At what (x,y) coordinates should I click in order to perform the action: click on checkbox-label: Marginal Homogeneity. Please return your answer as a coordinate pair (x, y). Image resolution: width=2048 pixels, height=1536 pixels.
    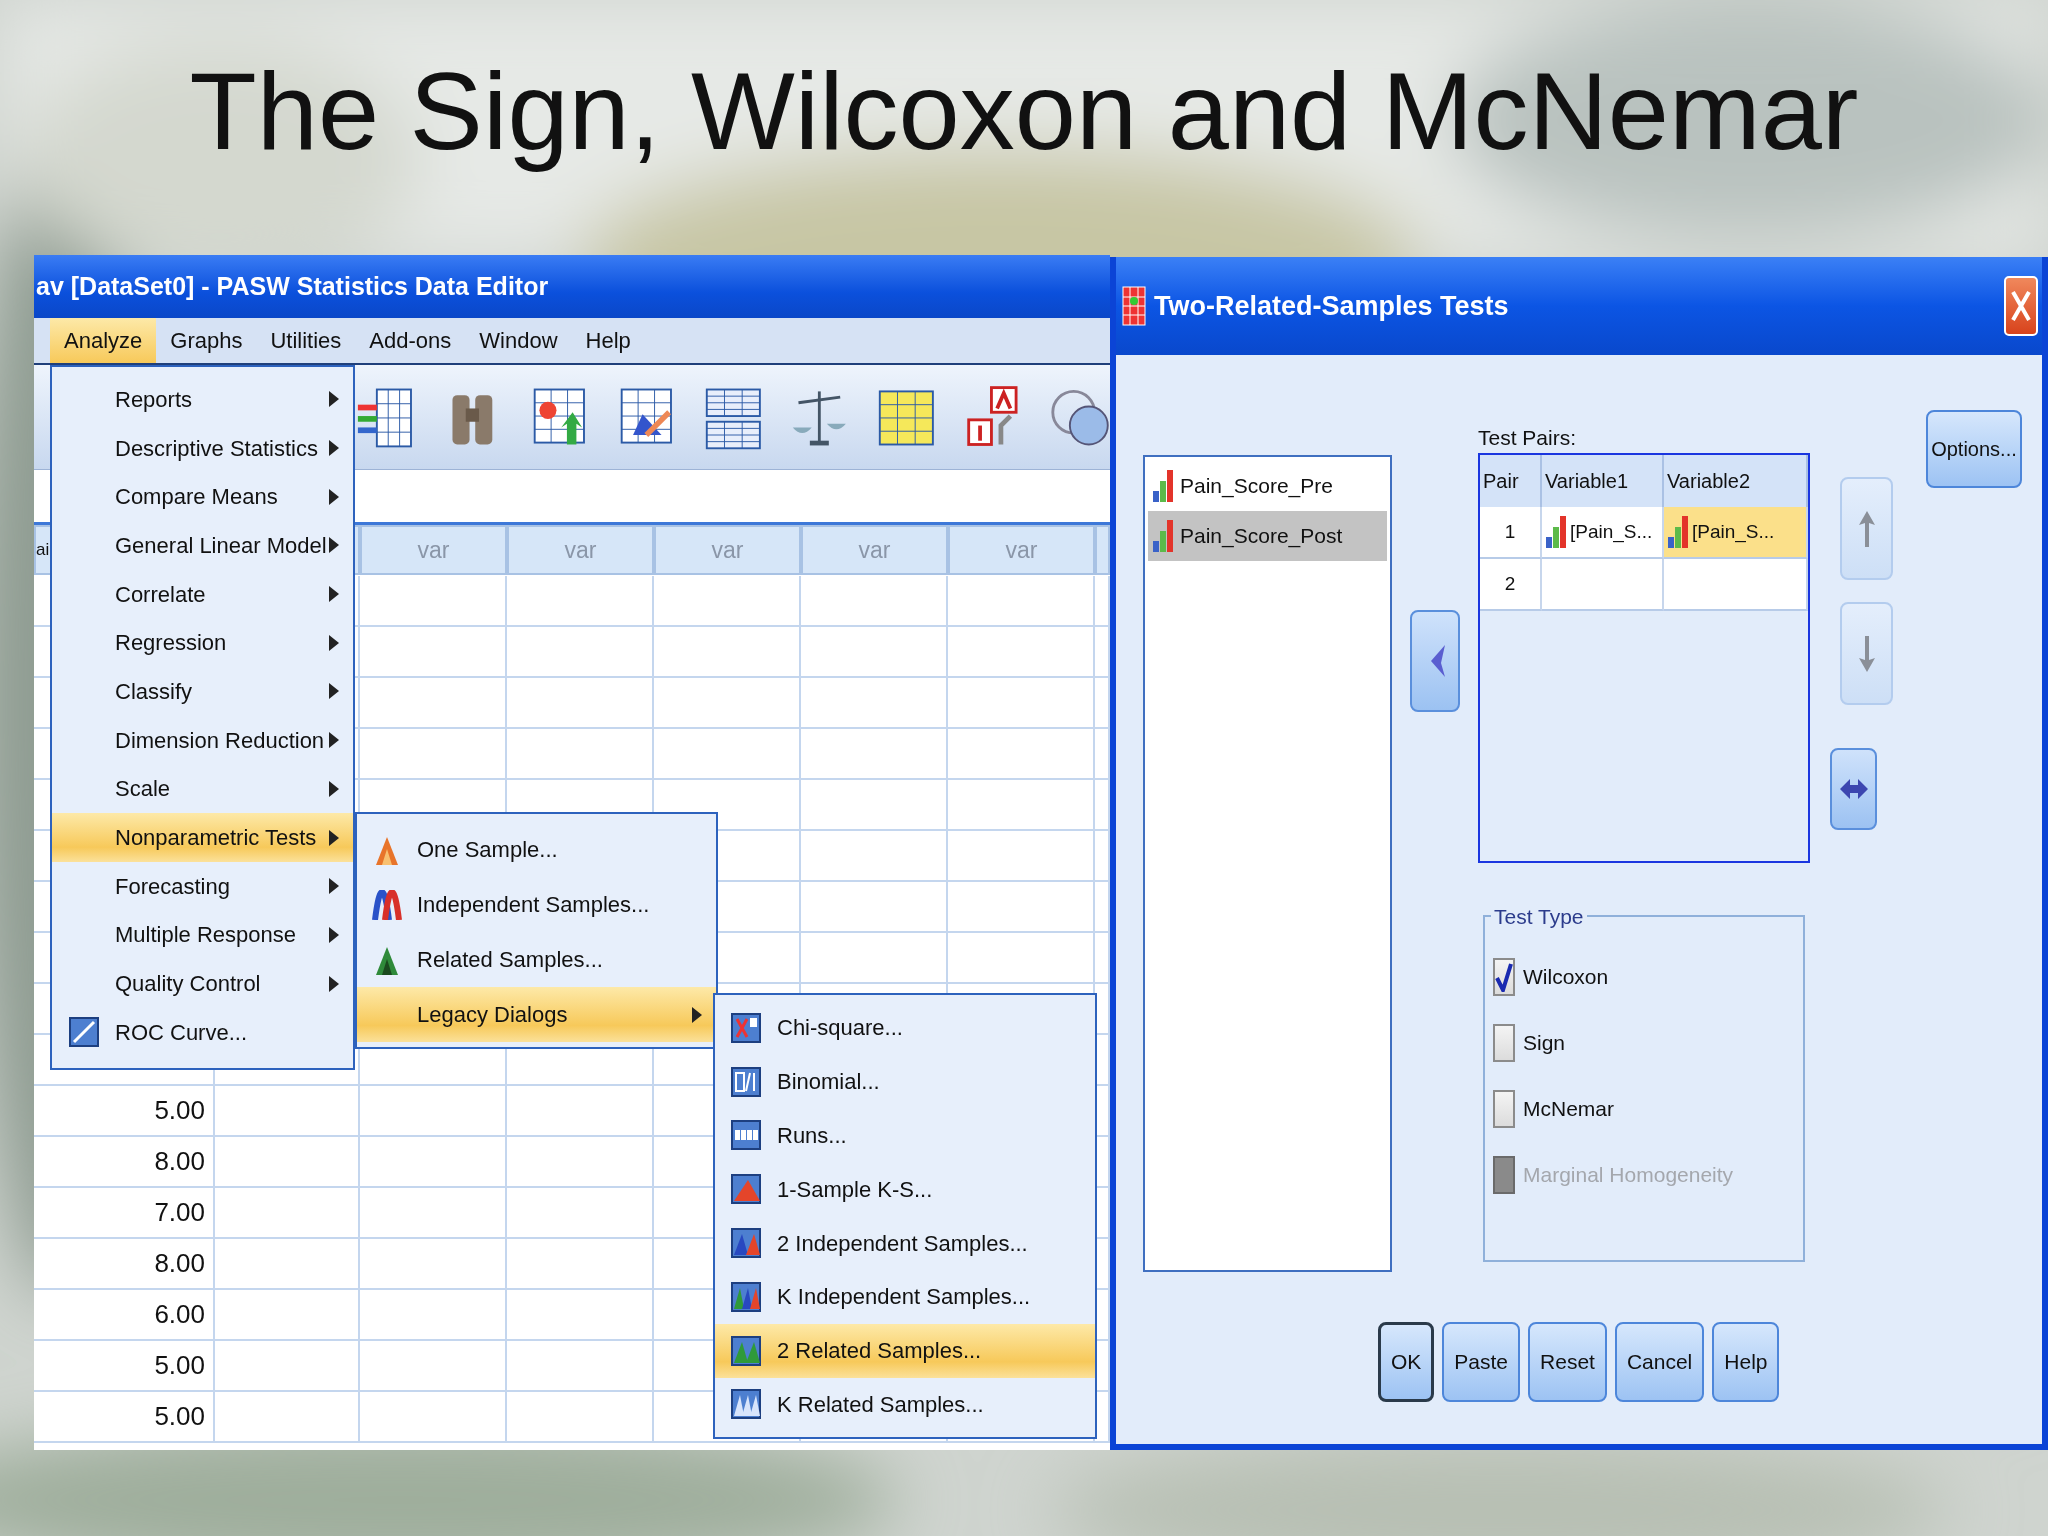
    Looking at the image, I should click on (1628, 1175).